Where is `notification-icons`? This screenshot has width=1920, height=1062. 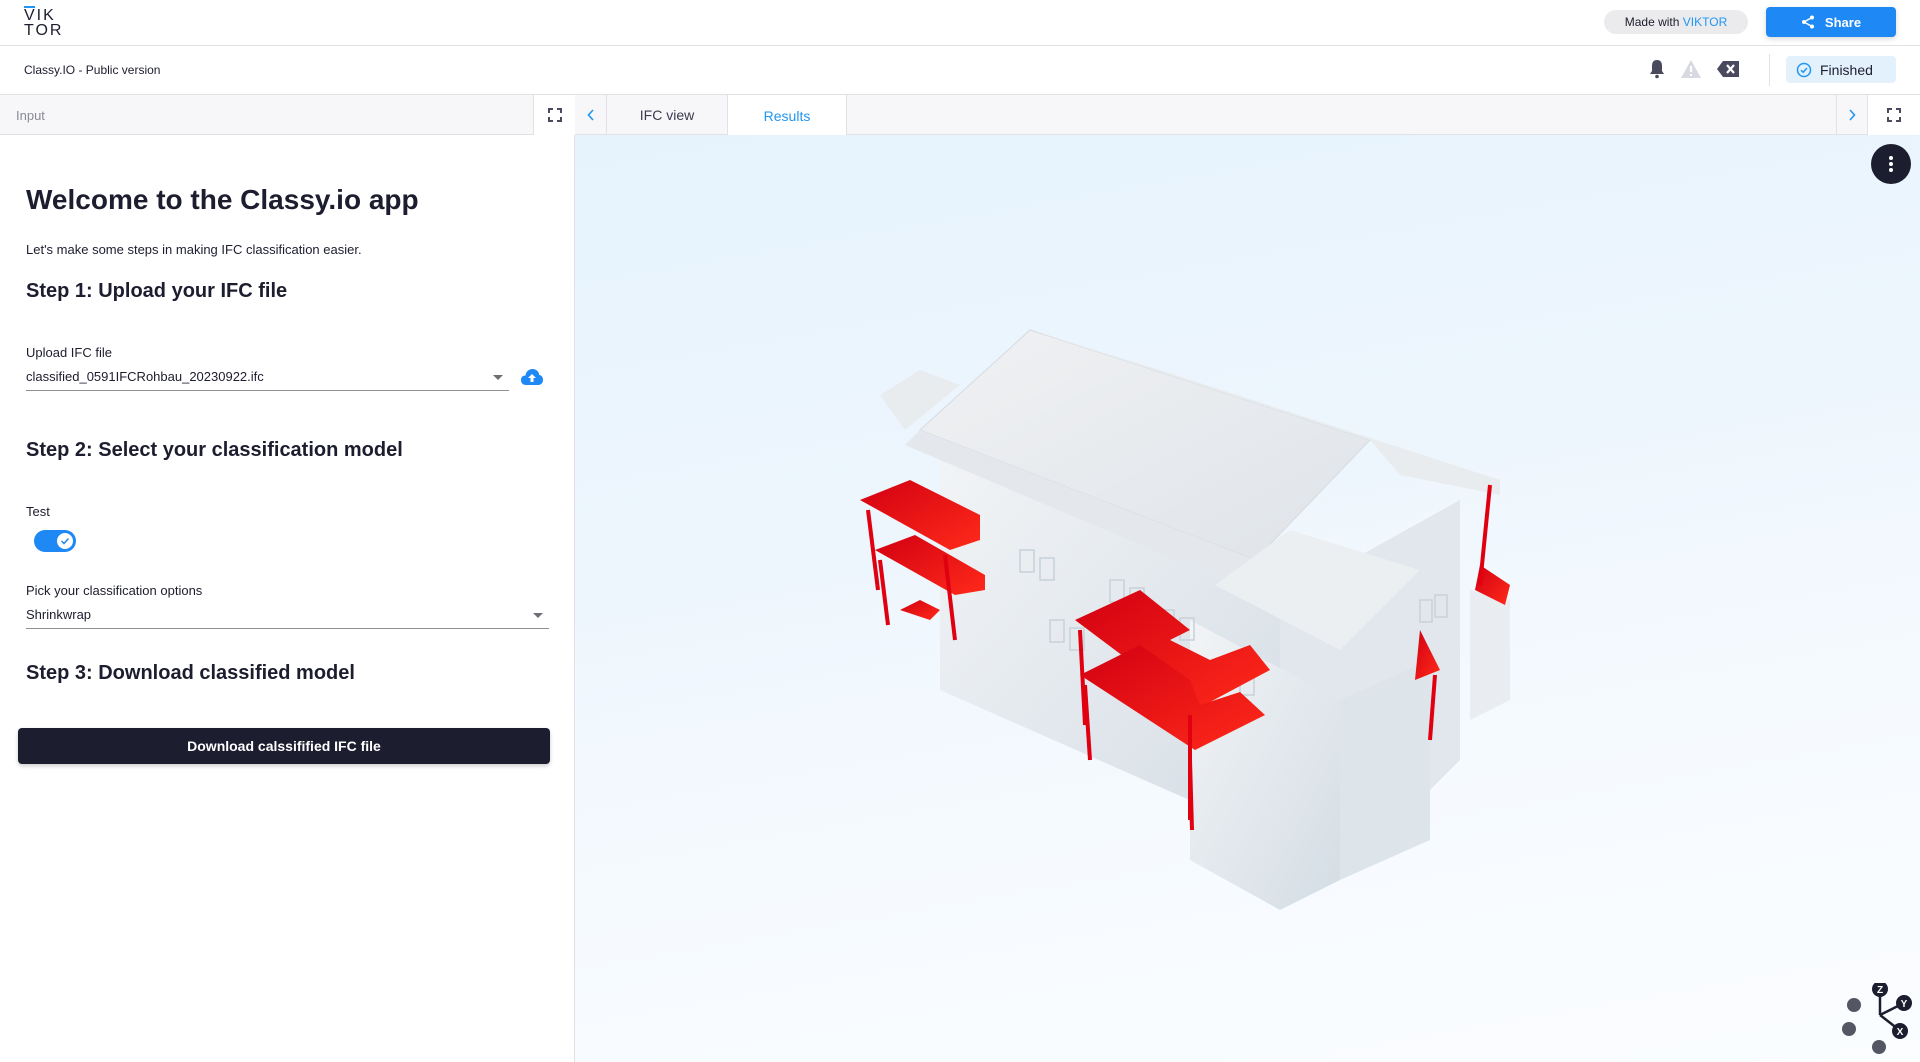 notification-icons is located at coordinates (1694, 69).